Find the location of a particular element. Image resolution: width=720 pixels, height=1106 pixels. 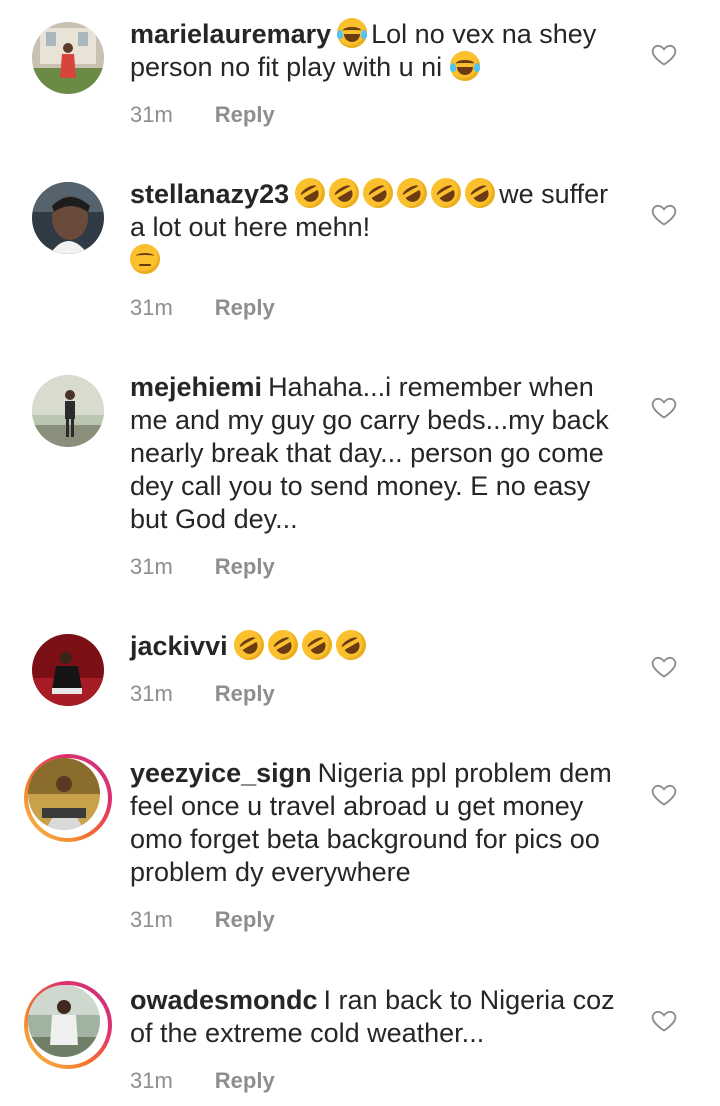

comment-username: stellanazy23 is located at coordinates (209, 194).